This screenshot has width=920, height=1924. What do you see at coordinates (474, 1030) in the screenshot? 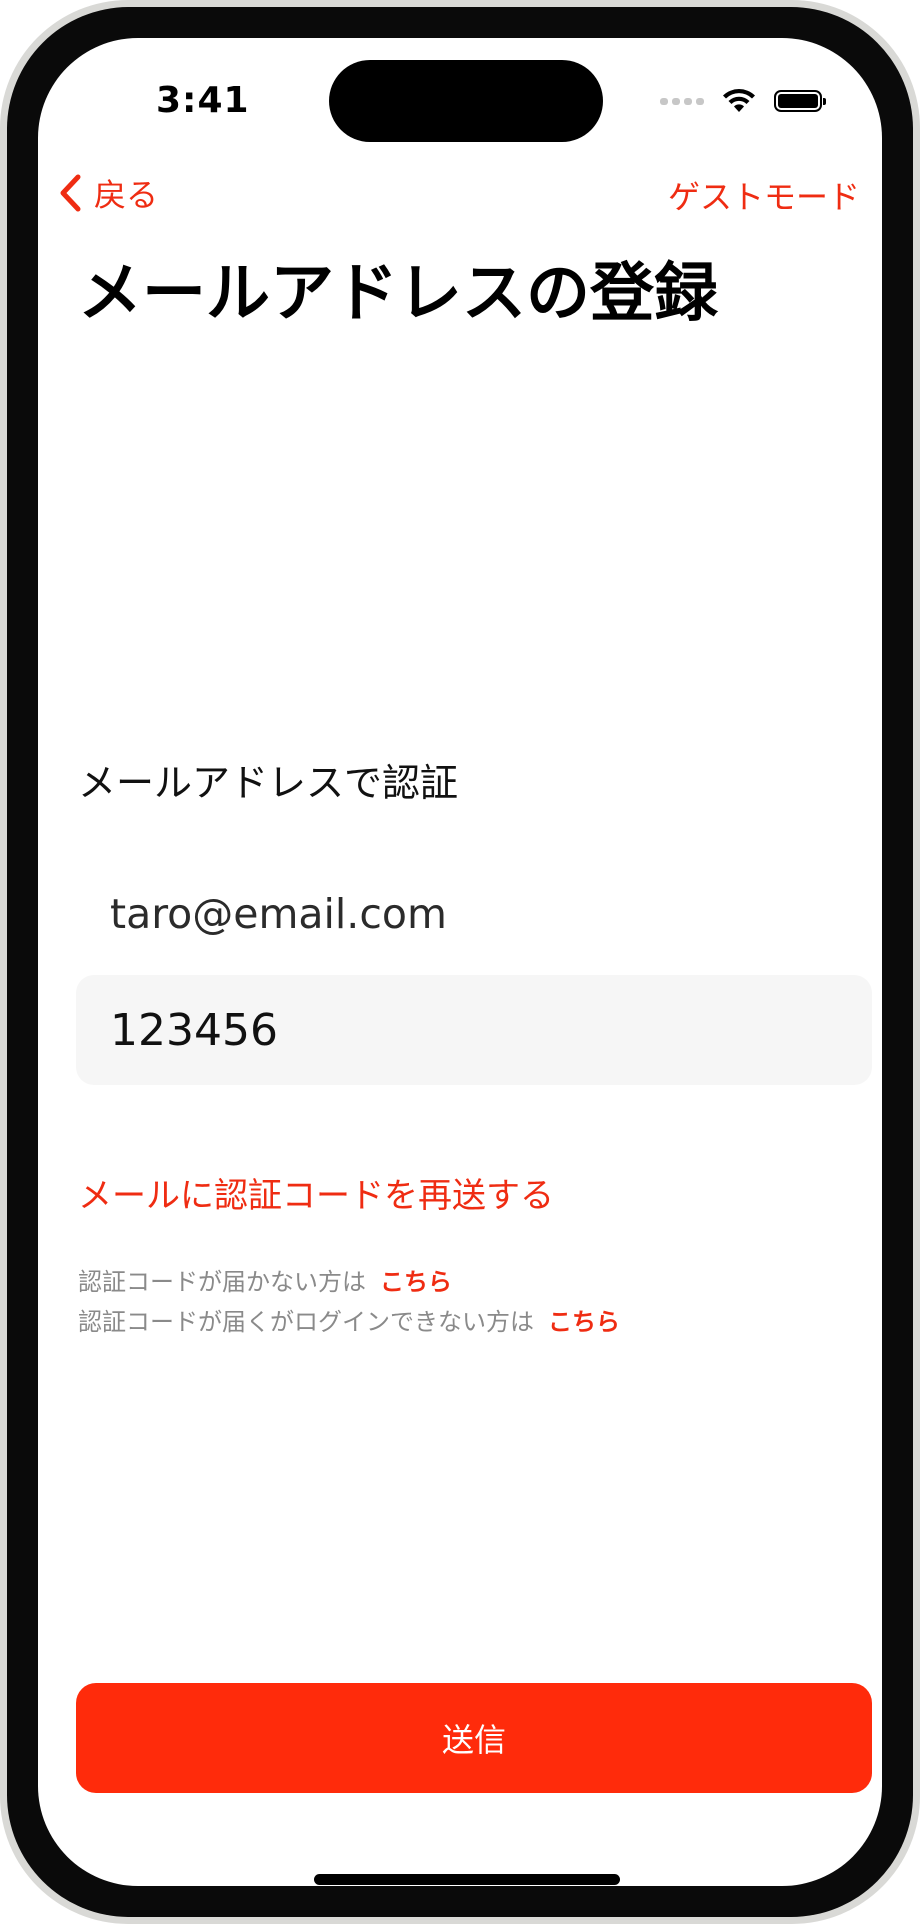
I see `verification-code-input` at bounding box center [474, 1030].